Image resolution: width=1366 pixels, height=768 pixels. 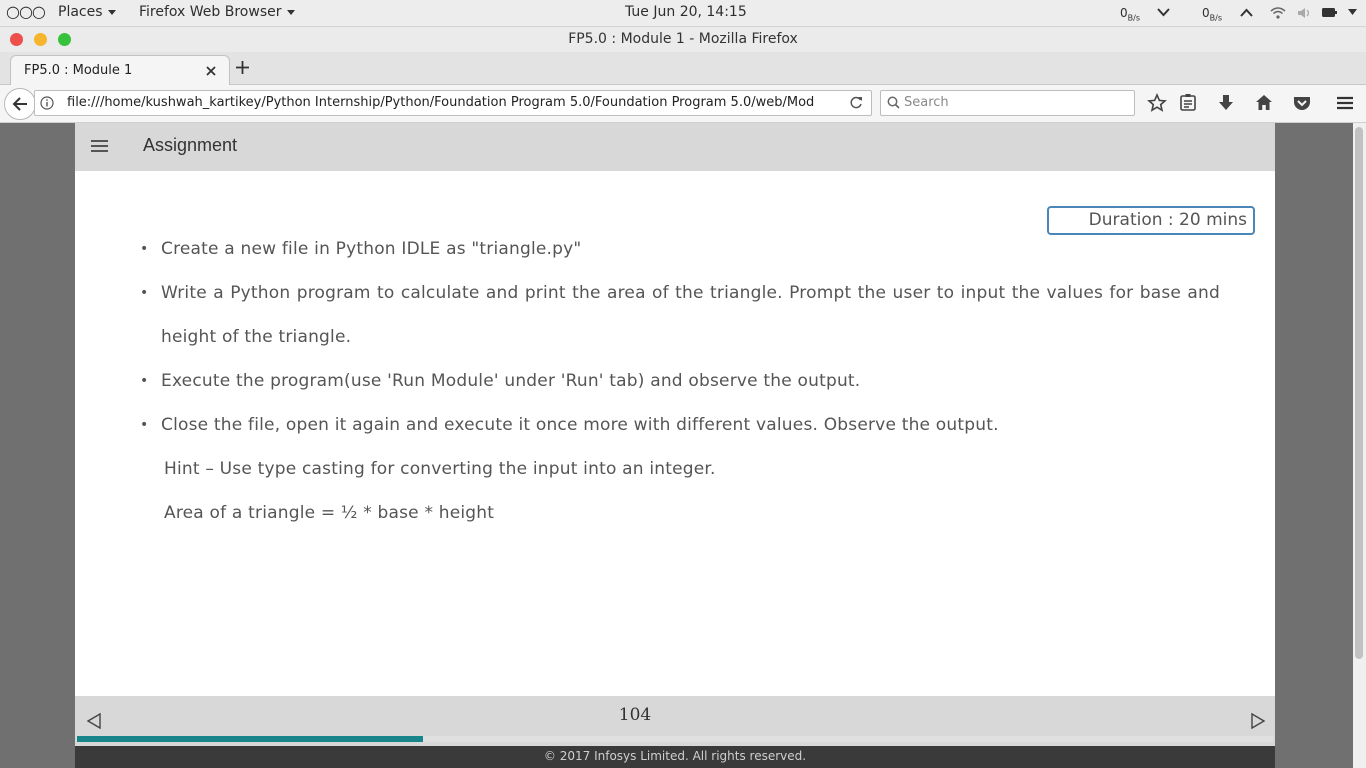 I want to click on info-icon, so click(x=47, y=103).